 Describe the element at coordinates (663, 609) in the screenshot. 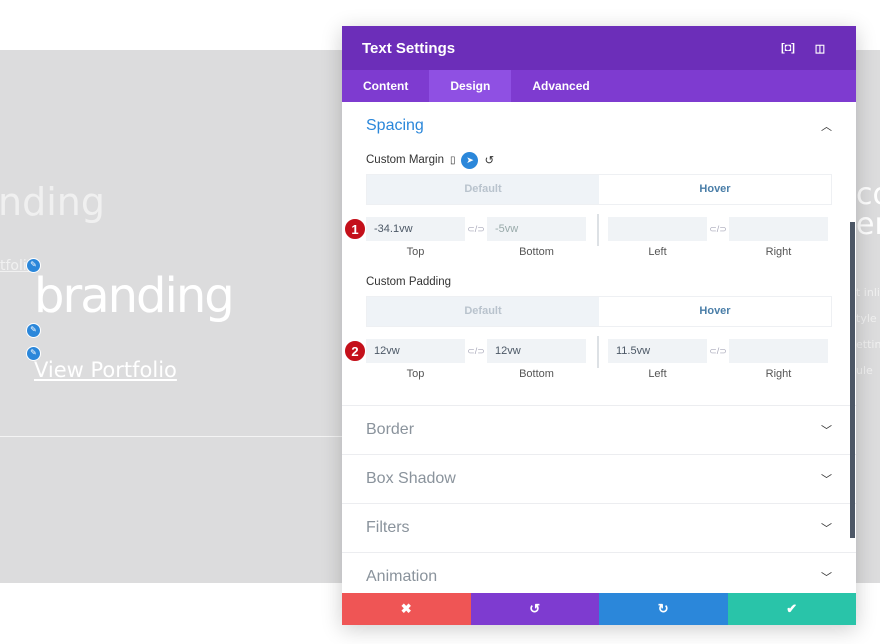

I see `redo-button: ↻` at that location.